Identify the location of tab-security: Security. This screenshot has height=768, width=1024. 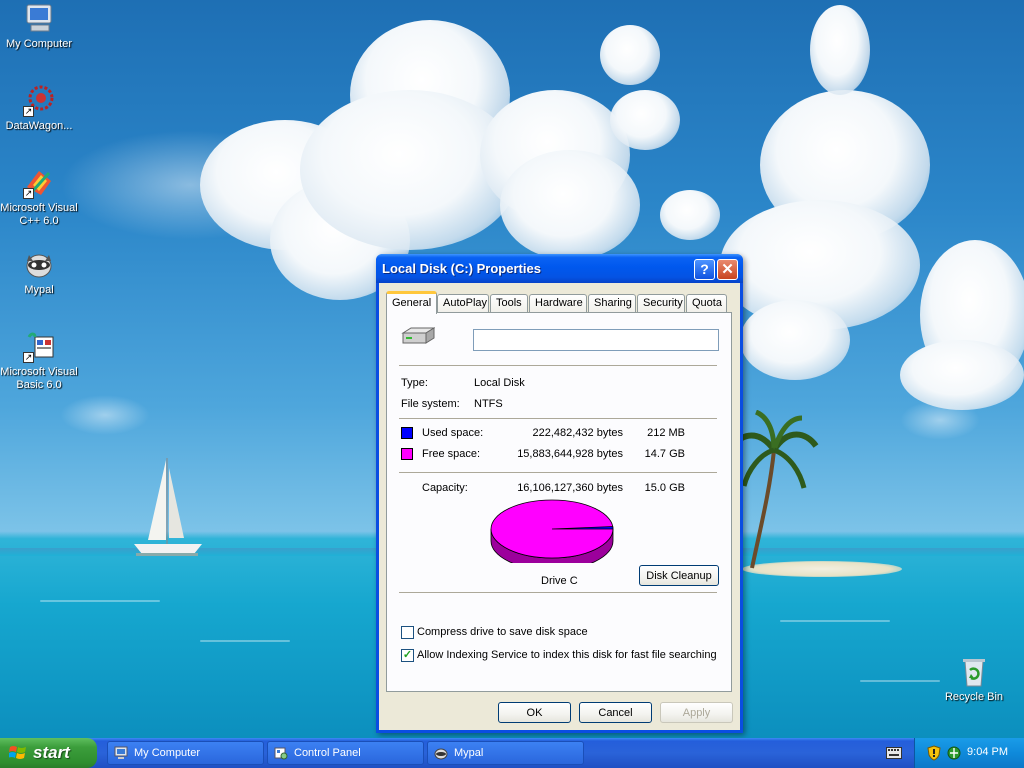
(661, 303).